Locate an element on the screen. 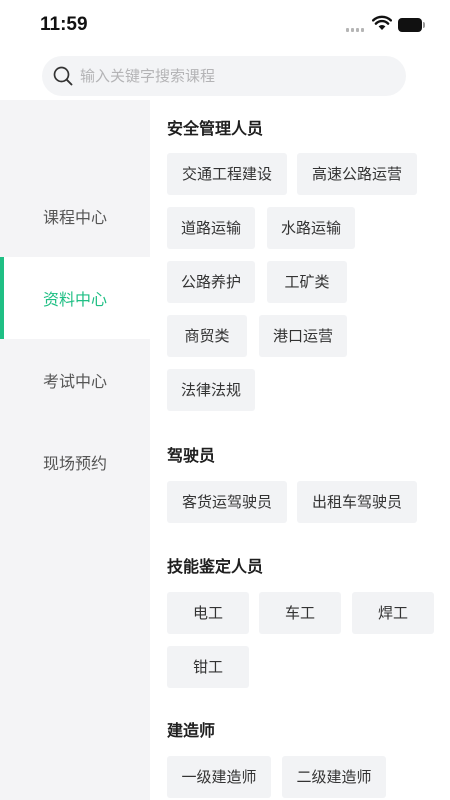  battery-icon is located at coordinates (412, 25).